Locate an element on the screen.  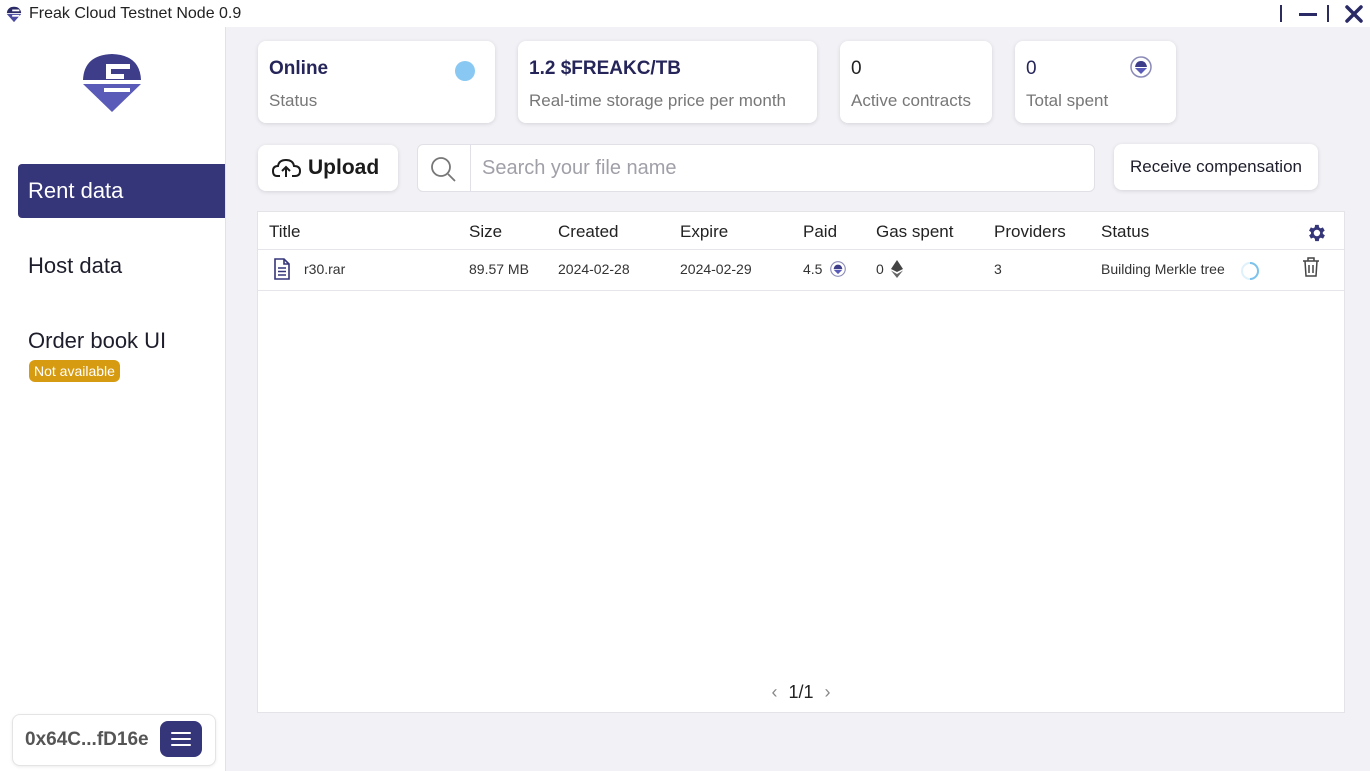
file-created: 2024-02-28 is located at coordinates (594, 269).